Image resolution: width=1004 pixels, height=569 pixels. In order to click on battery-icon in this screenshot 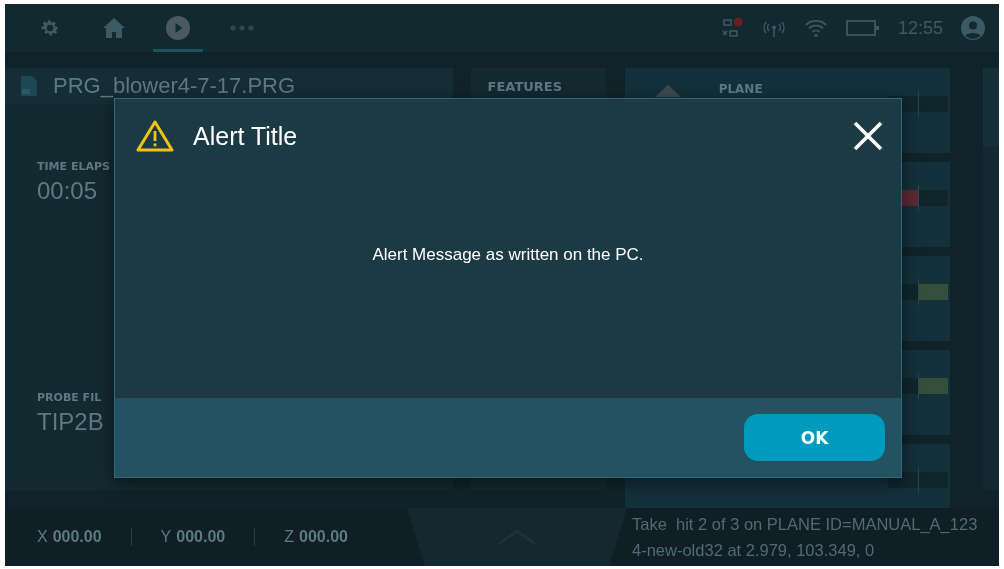, I will do `click(862, 28)`.